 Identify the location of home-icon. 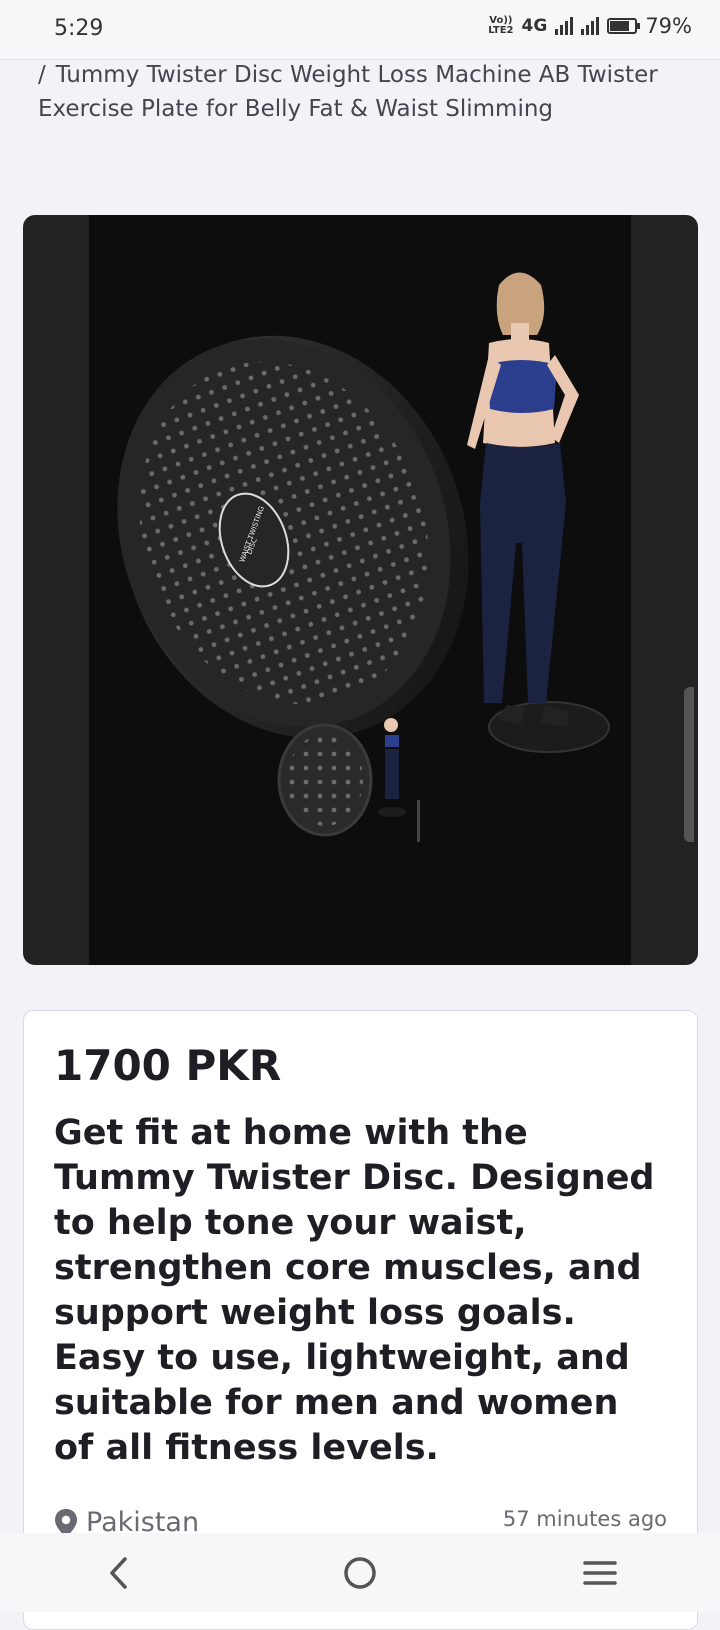
(360, 1572).